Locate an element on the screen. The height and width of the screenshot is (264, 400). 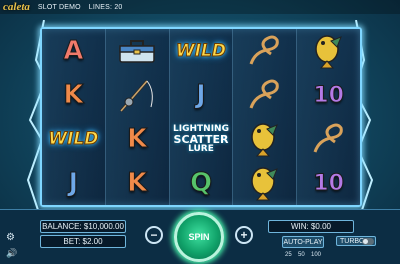
reel-3: WILD J LIGHTNING SCATTER LURE Q is located at coordinates (201, 117).